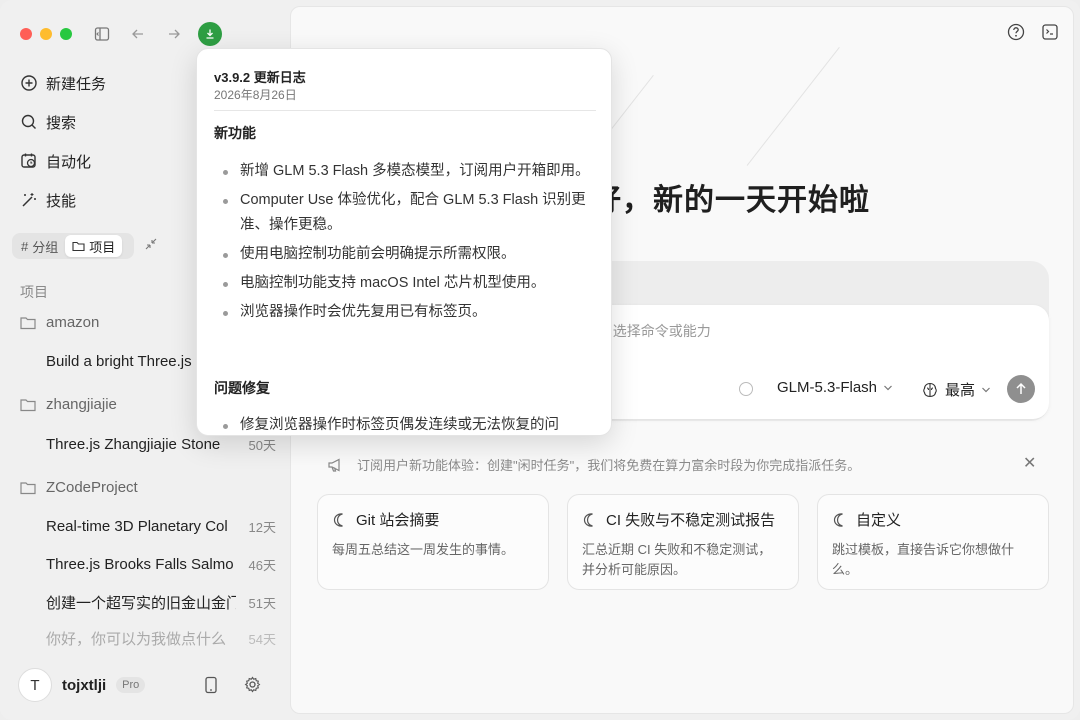 The width and height of the screenshot is (1080, 720). Describe the element at coordinates (66, 34) in the screenshot. I see `zoom-window-button` at that location.